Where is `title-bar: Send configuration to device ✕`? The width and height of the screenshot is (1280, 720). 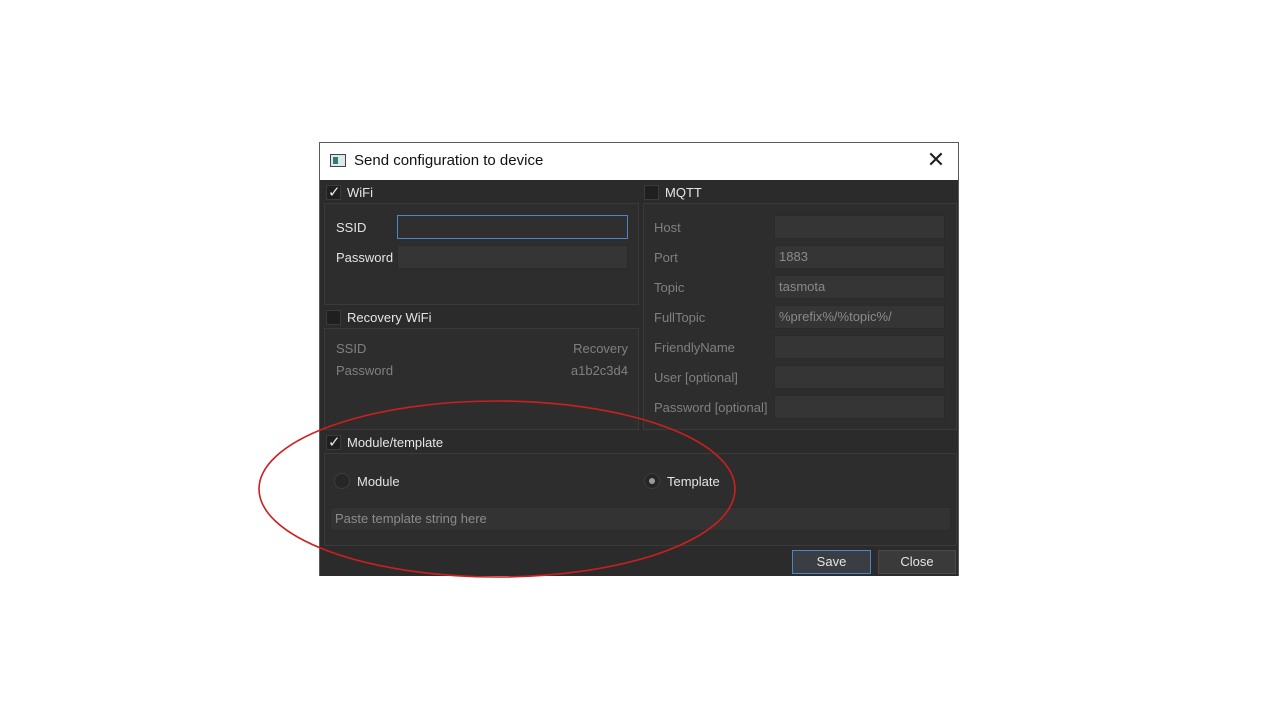 title-bar: Send configuration to device ✕ is located at coordinates (639, 161).